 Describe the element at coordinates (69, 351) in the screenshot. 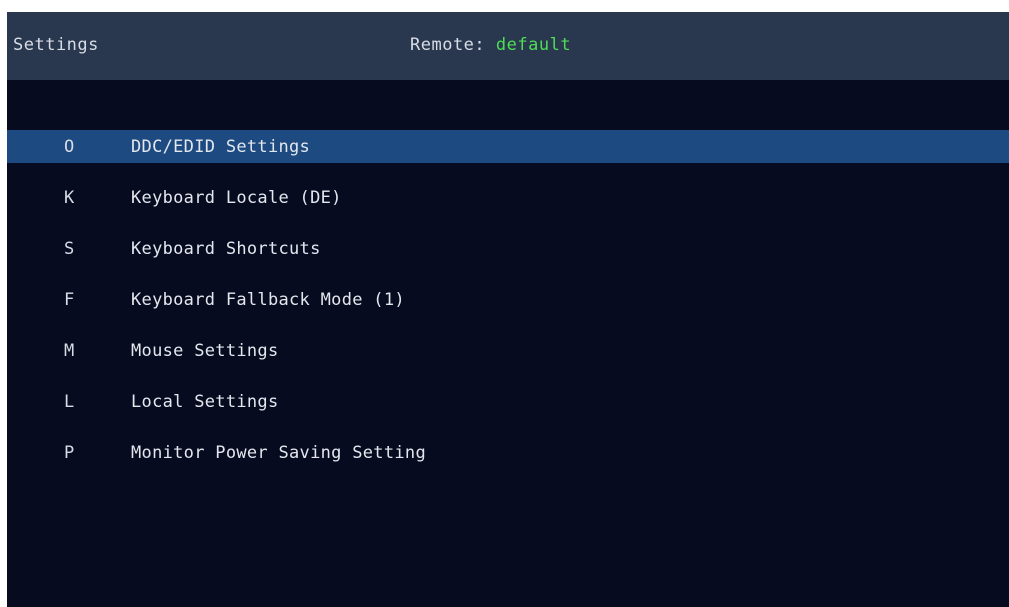

I see `menu-item-hotkey: M` at that location.